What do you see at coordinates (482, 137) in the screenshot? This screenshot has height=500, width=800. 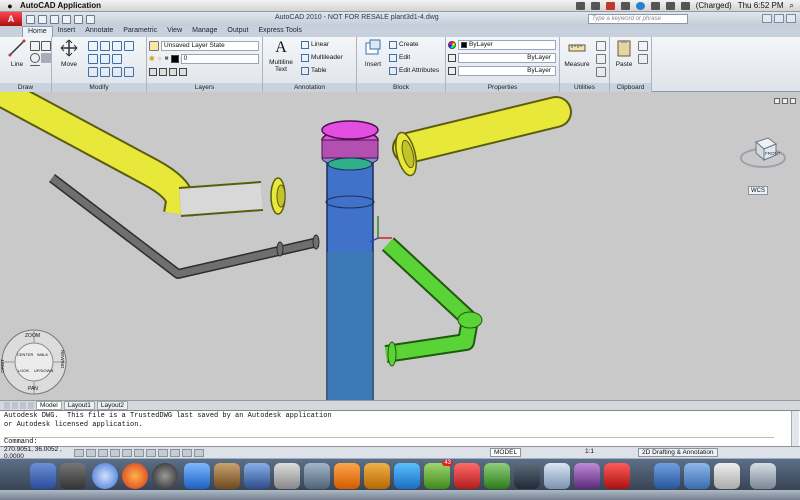 I see `yellow-straight-pipe` at bounding box center [482, 137].